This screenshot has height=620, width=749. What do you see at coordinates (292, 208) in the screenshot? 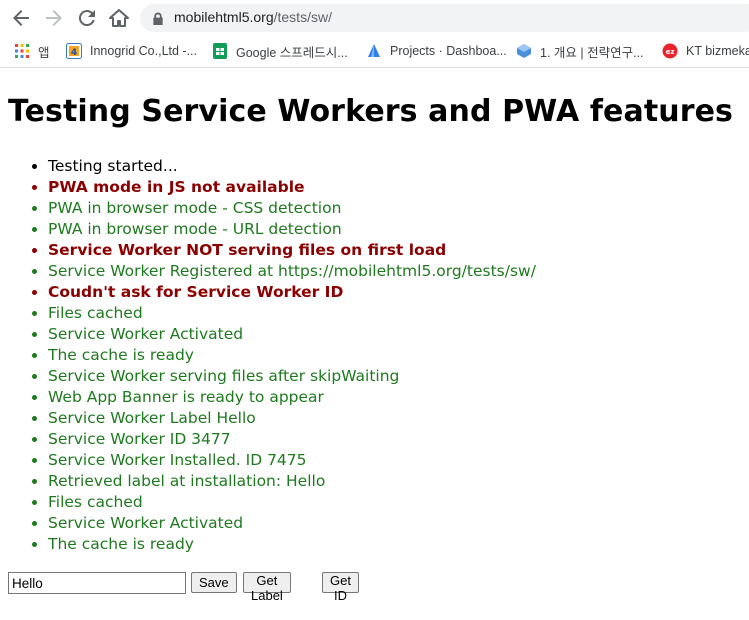
I see `log-item: PWA in browser mode - CSS detection` at bounding box center [292, 208].